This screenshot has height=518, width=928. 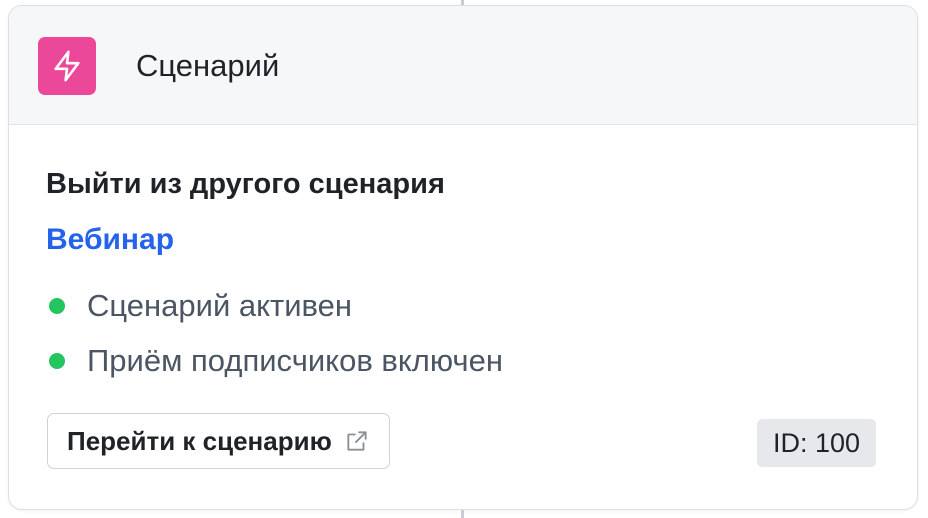 I want to click on status-label: Приём подписчиков включен, so click(x=295, y=360).